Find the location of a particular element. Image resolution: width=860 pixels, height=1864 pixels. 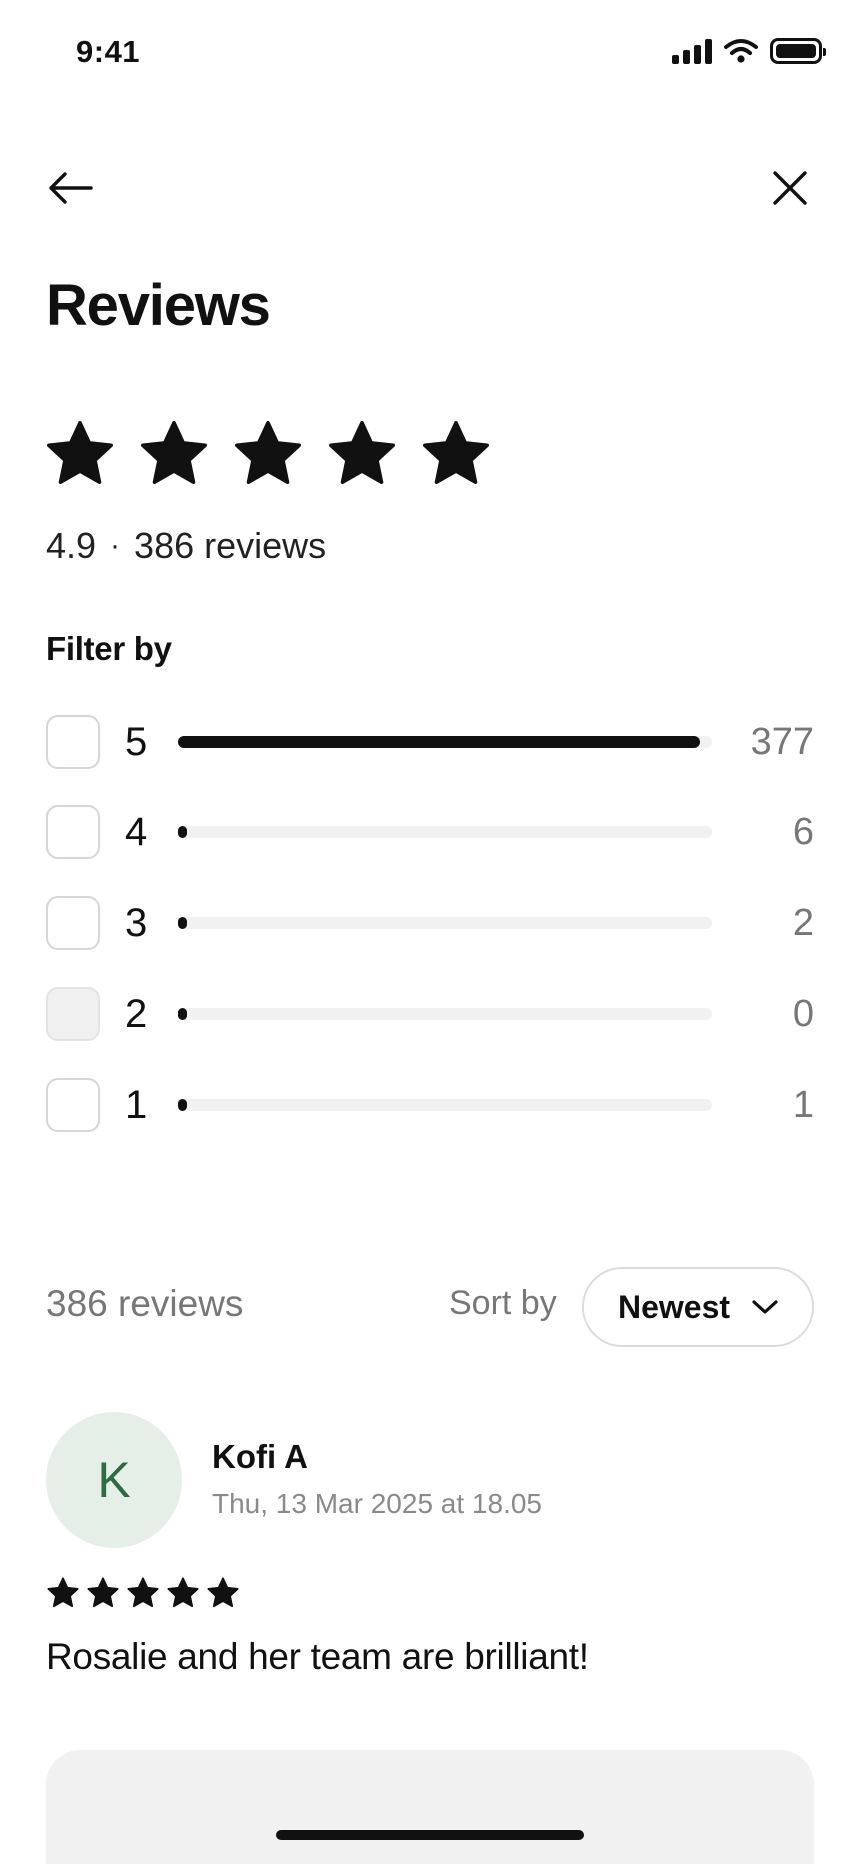

rating-count: 2 is located at coordinates (803, 922).